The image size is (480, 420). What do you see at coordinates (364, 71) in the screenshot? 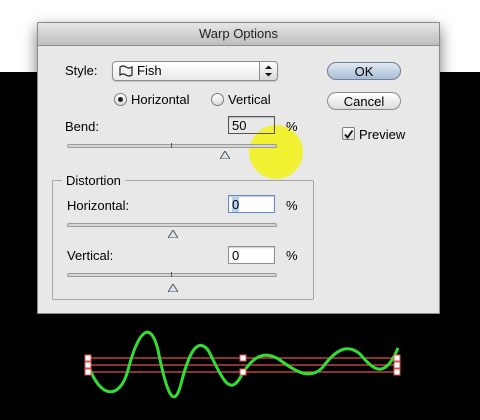
I see `ok-button: OK` at bounding box center [364, 71].